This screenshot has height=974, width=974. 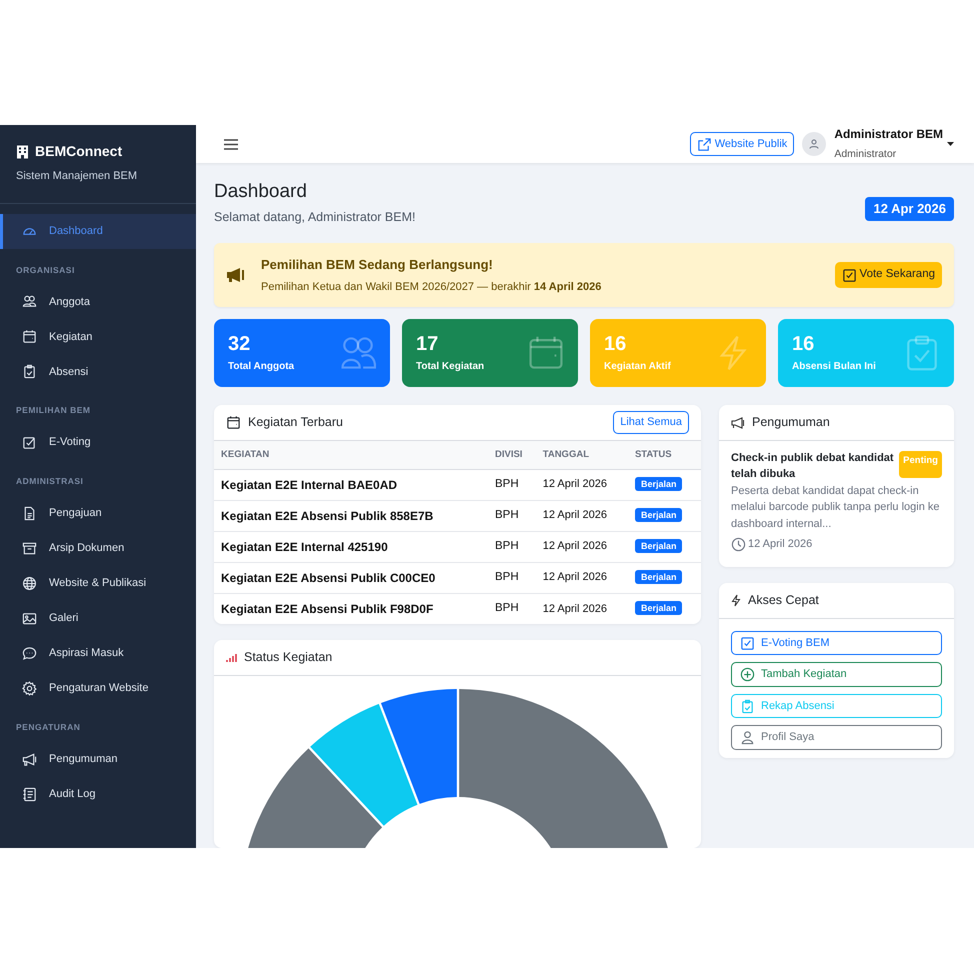 What do you see at coordinates (950, 144) in the screenshot?
I see `caret-icon` at bounding box center [950, 144].